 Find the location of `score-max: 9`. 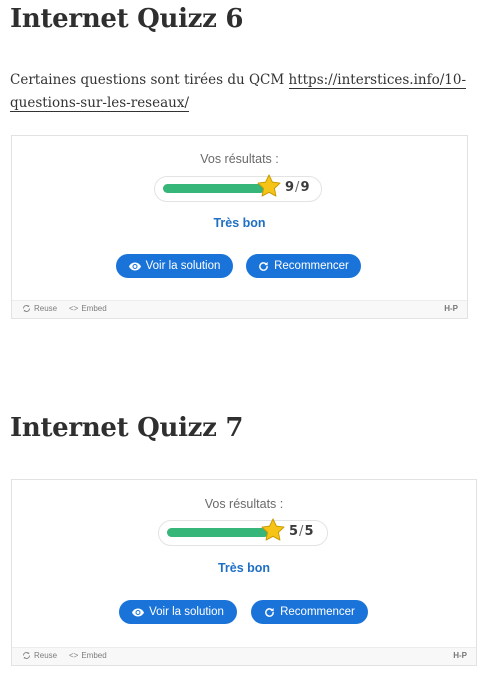

score-max: 9 is located at coordinates (305, 187).